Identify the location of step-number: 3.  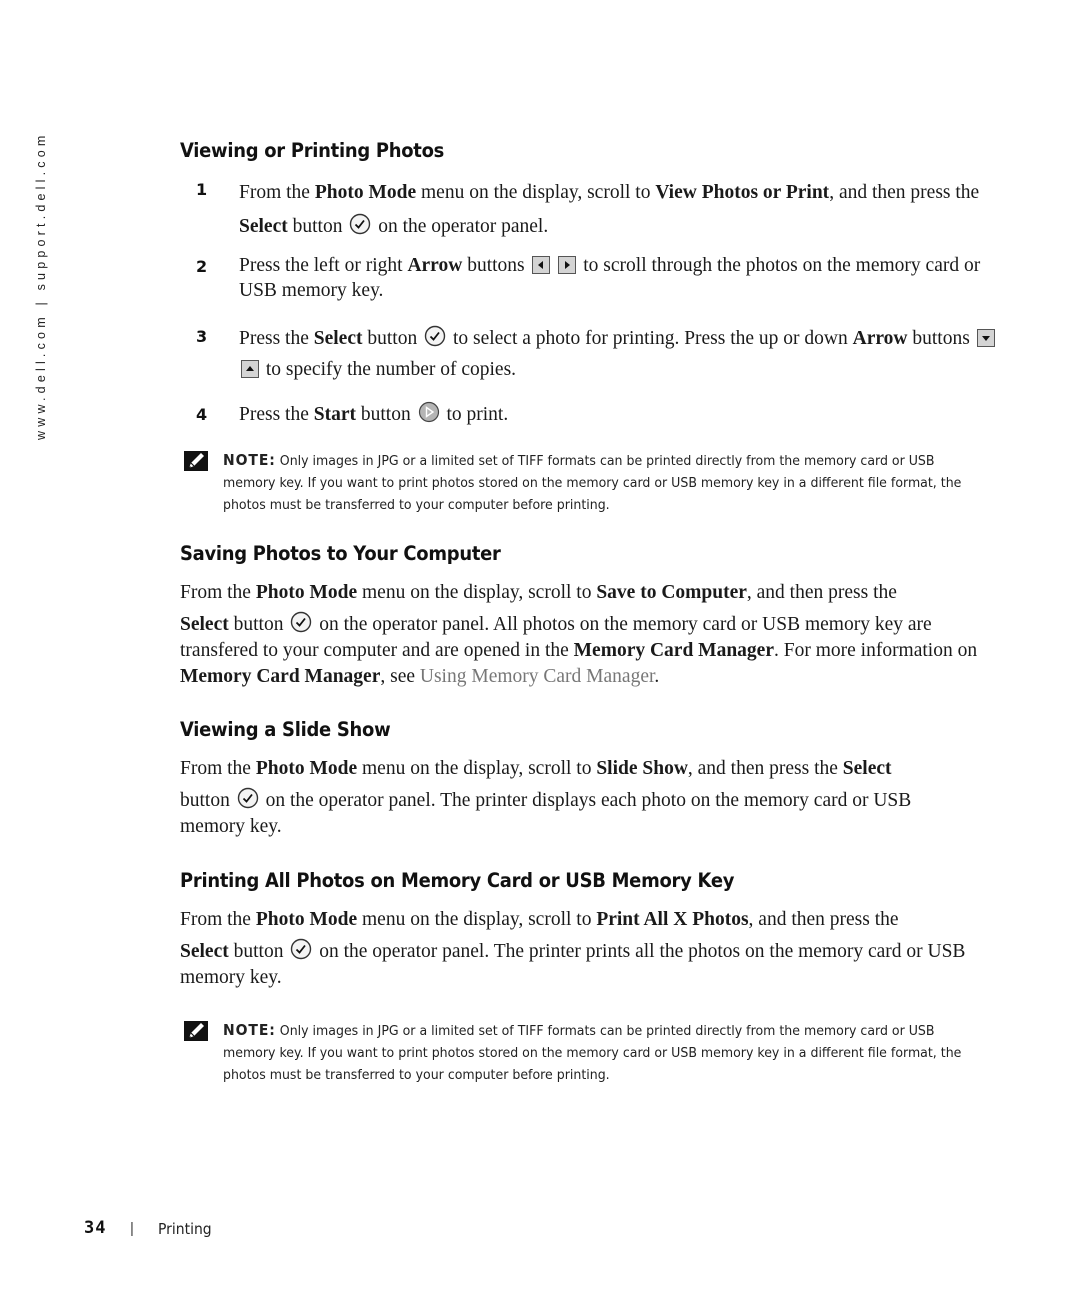
(202, 336).